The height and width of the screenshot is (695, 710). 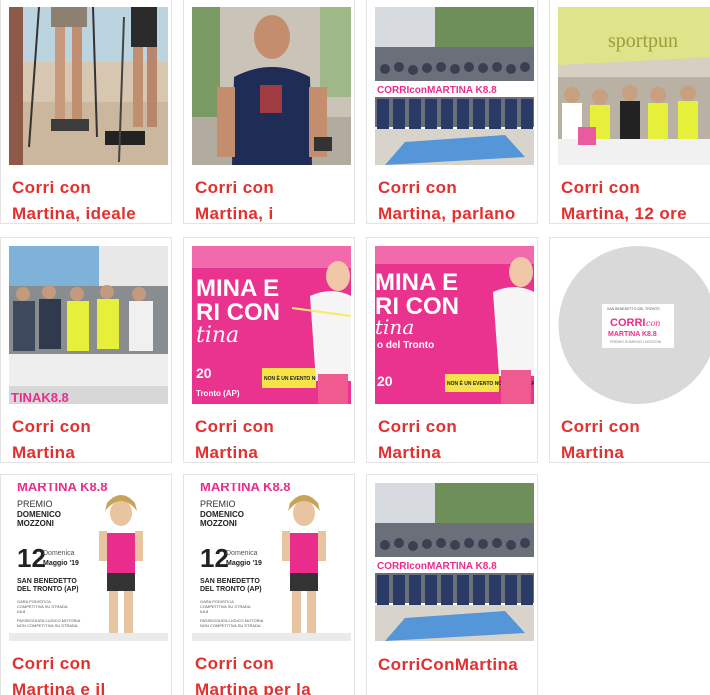 I want to click on post-title: Corri con Martina, parlano, so click(x=457, y=199).